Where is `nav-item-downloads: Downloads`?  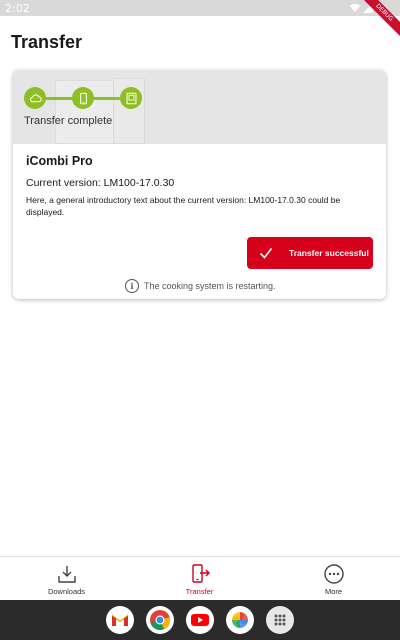 nav-item-downloads: Downloads is located at coordinates (66, 579).